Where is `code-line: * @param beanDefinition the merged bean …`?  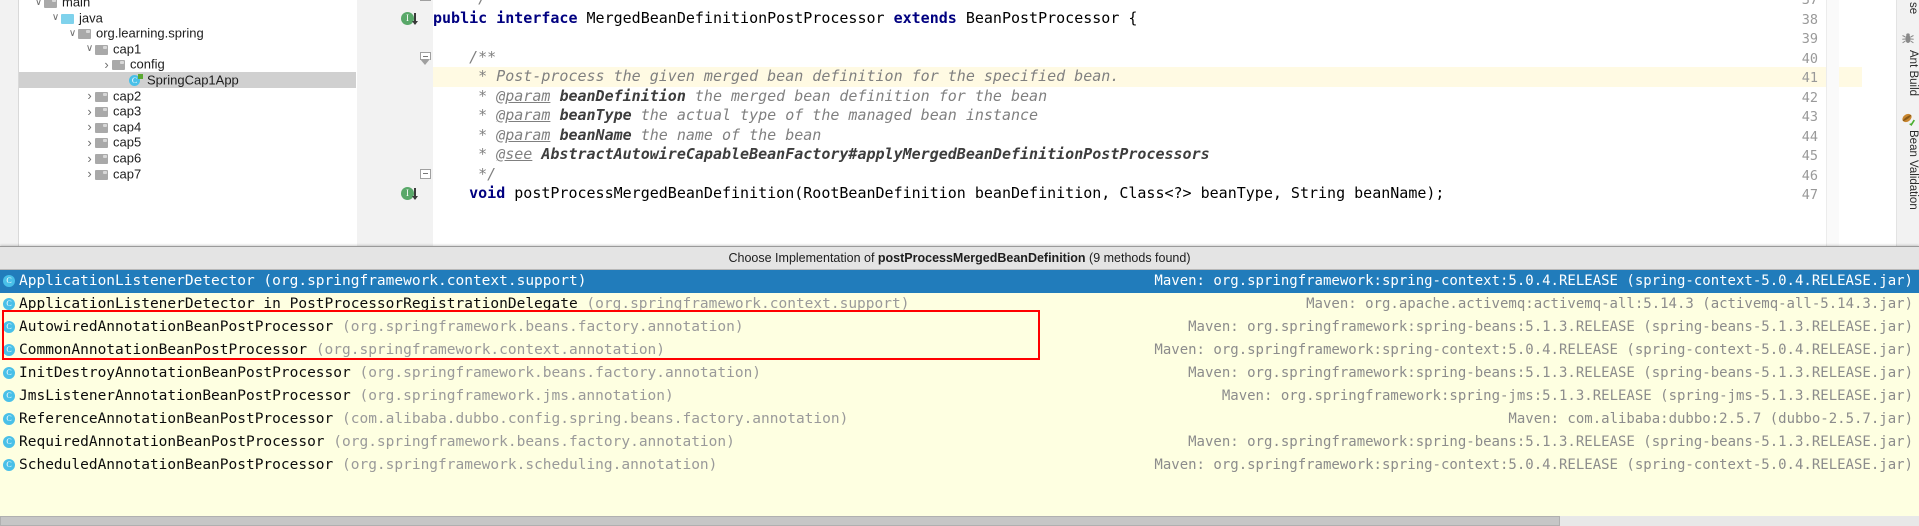 code-line: * @param beanDefinition the merged bean … is located at coordinates (740, 97).